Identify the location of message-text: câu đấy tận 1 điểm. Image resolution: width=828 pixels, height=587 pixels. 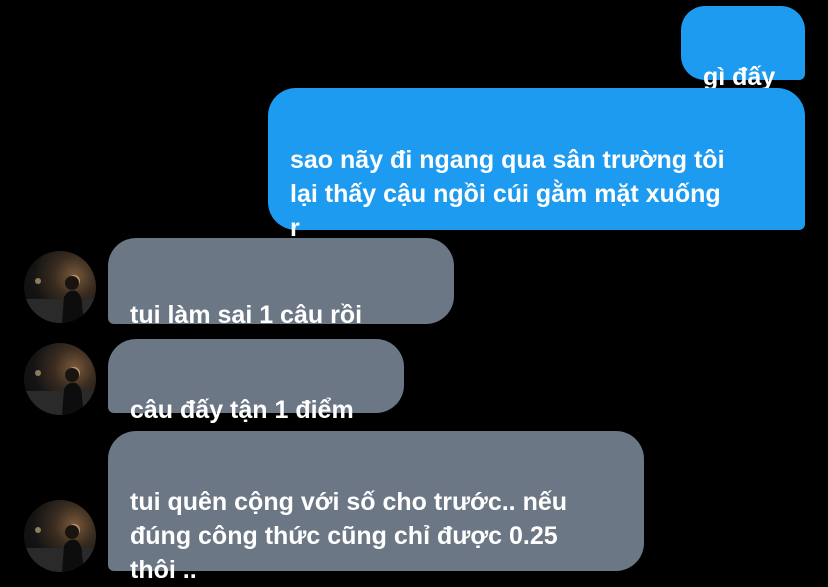
(242, 410).